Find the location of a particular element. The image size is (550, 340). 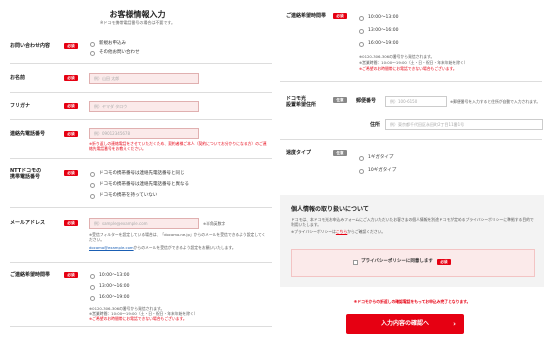

inquiry-label: お問い合わせ内容 is located at coordinates (30, 46).